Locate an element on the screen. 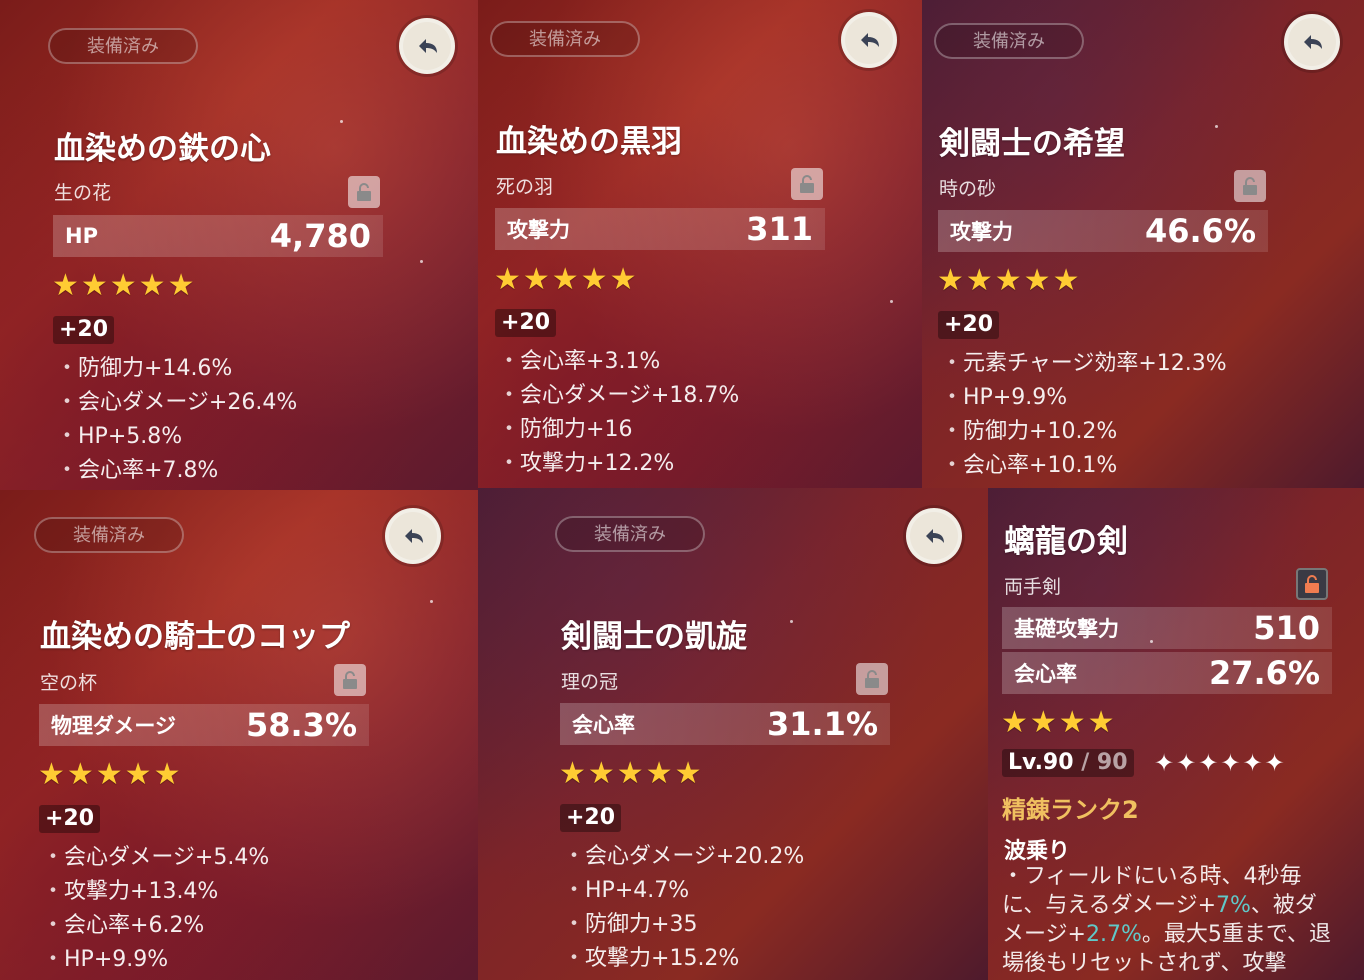 This screenshot has width=1364, height=980. main-stat: 会心率 31.1% is located at coordinates (725, 724).